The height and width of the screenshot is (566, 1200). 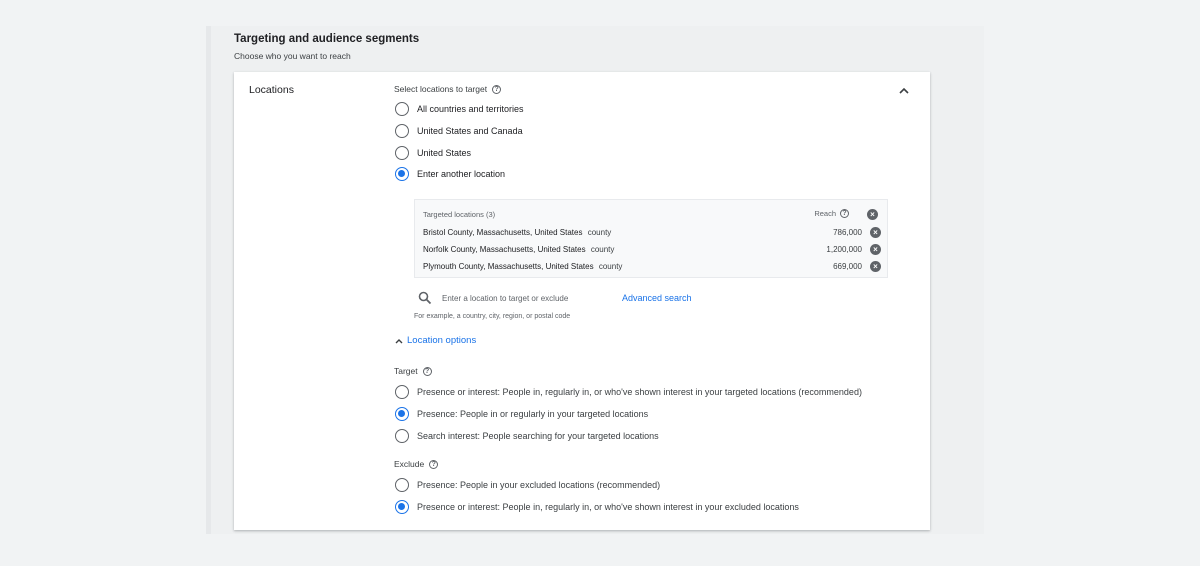 I want to click on location-options-toggle: Location options, so click(x=435, y=340).